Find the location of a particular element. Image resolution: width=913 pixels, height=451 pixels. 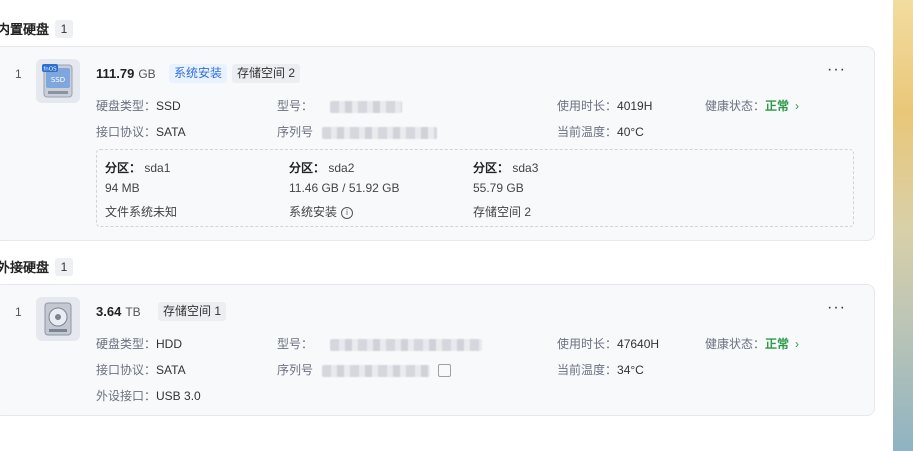

partition-size: 55.79 GB is located at coordinates (498, 188).